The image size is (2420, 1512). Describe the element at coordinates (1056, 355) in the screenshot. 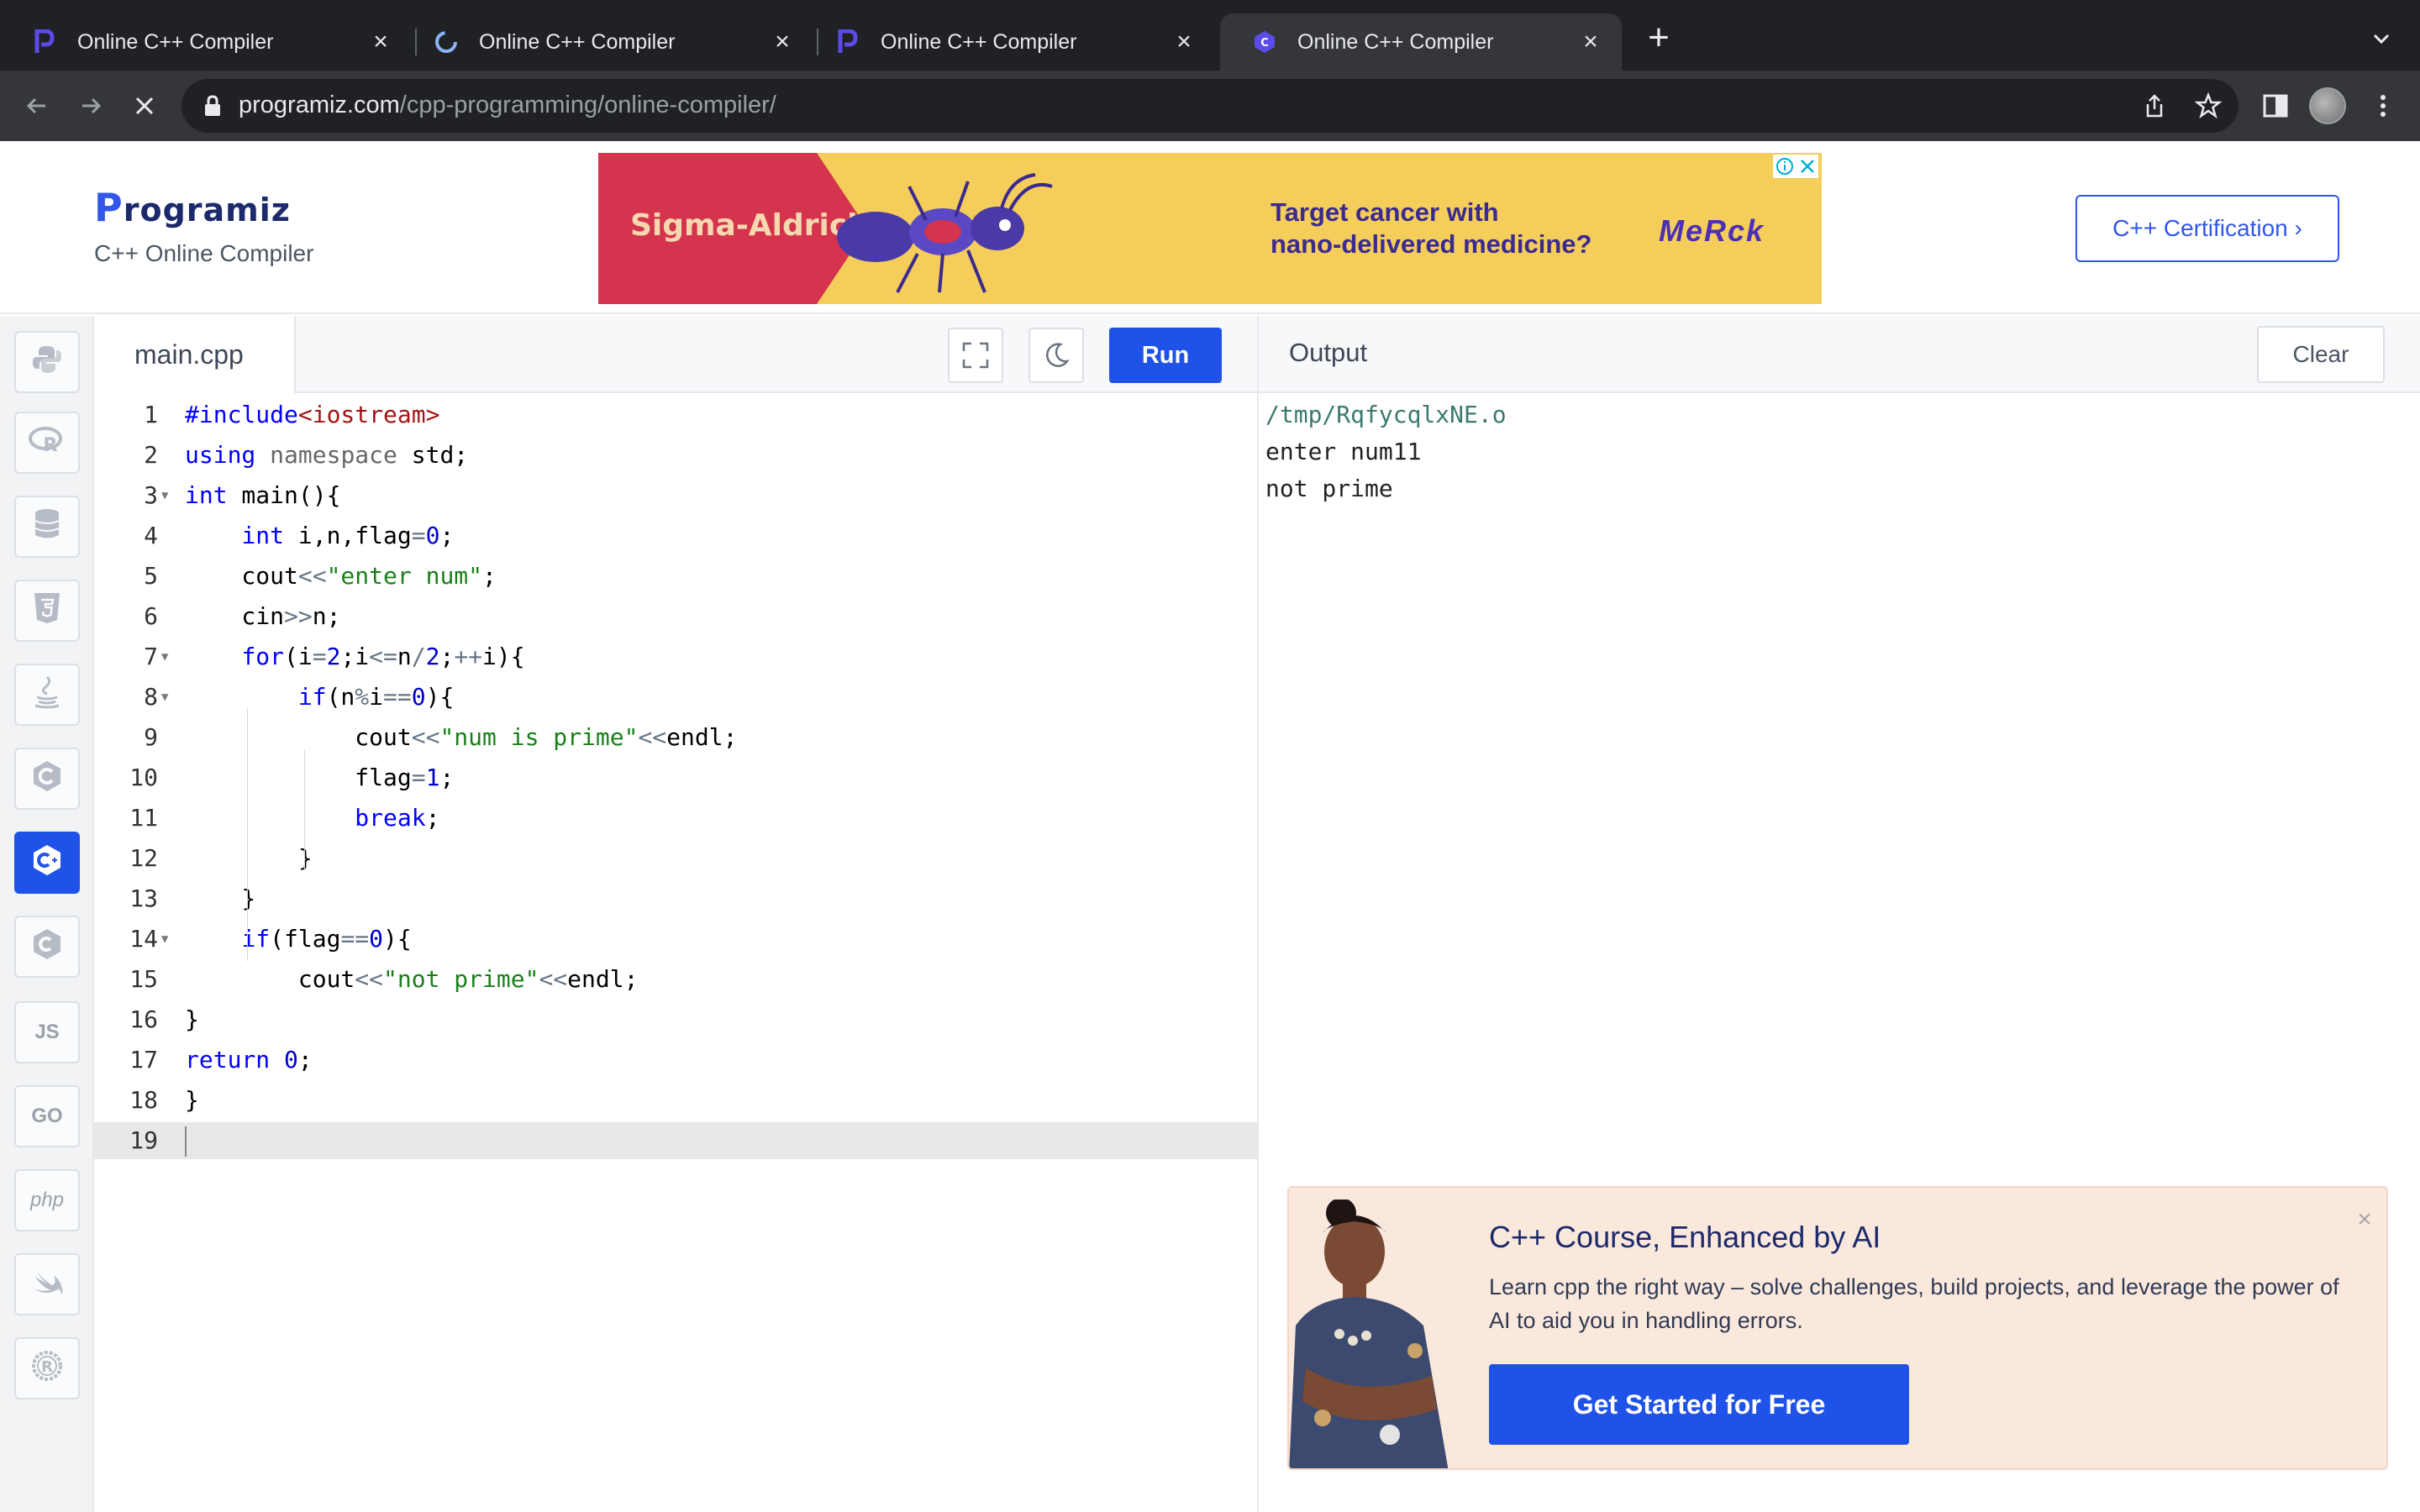

I see `dark-mode-moon-icon` at that location.